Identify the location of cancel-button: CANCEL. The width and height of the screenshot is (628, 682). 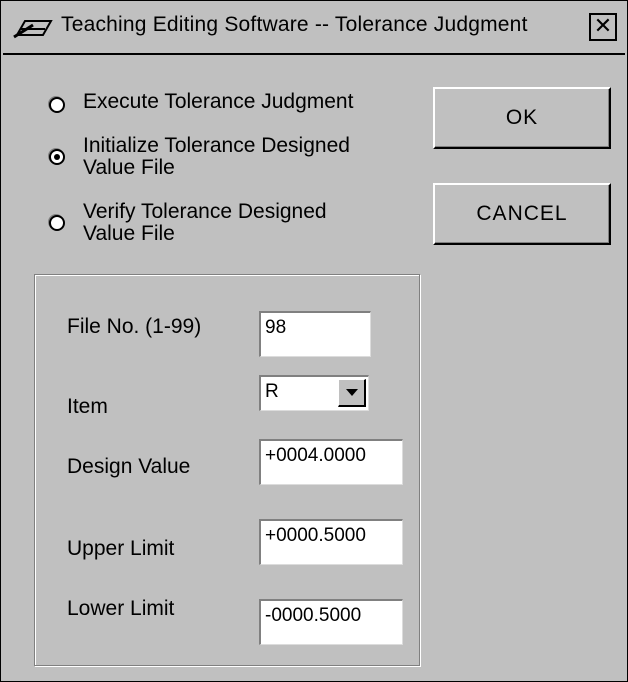
(522, 214).